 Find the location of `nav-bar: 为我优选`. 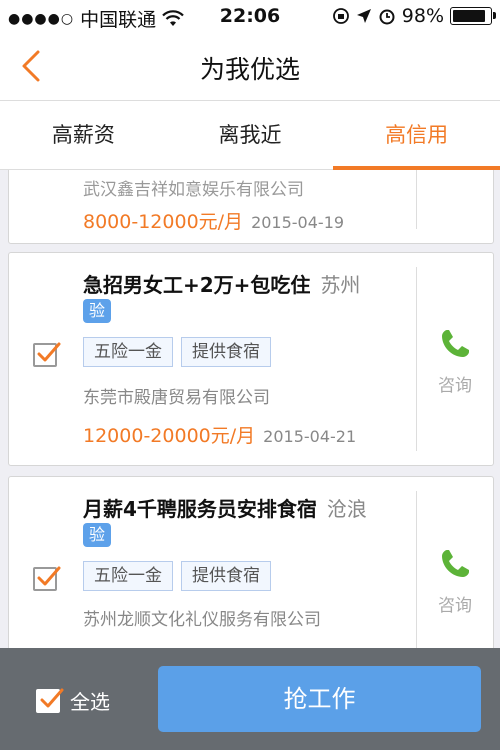

nav-bar: 为我优选 is located at coordinates (250, 67).